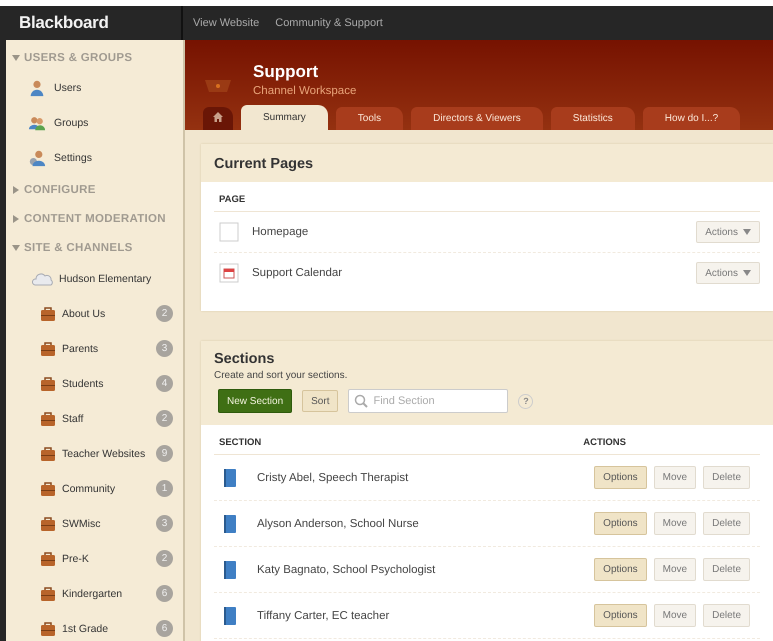 The image size is (773, 641). I want to click on nav-link: View Website, so click(226, 23).